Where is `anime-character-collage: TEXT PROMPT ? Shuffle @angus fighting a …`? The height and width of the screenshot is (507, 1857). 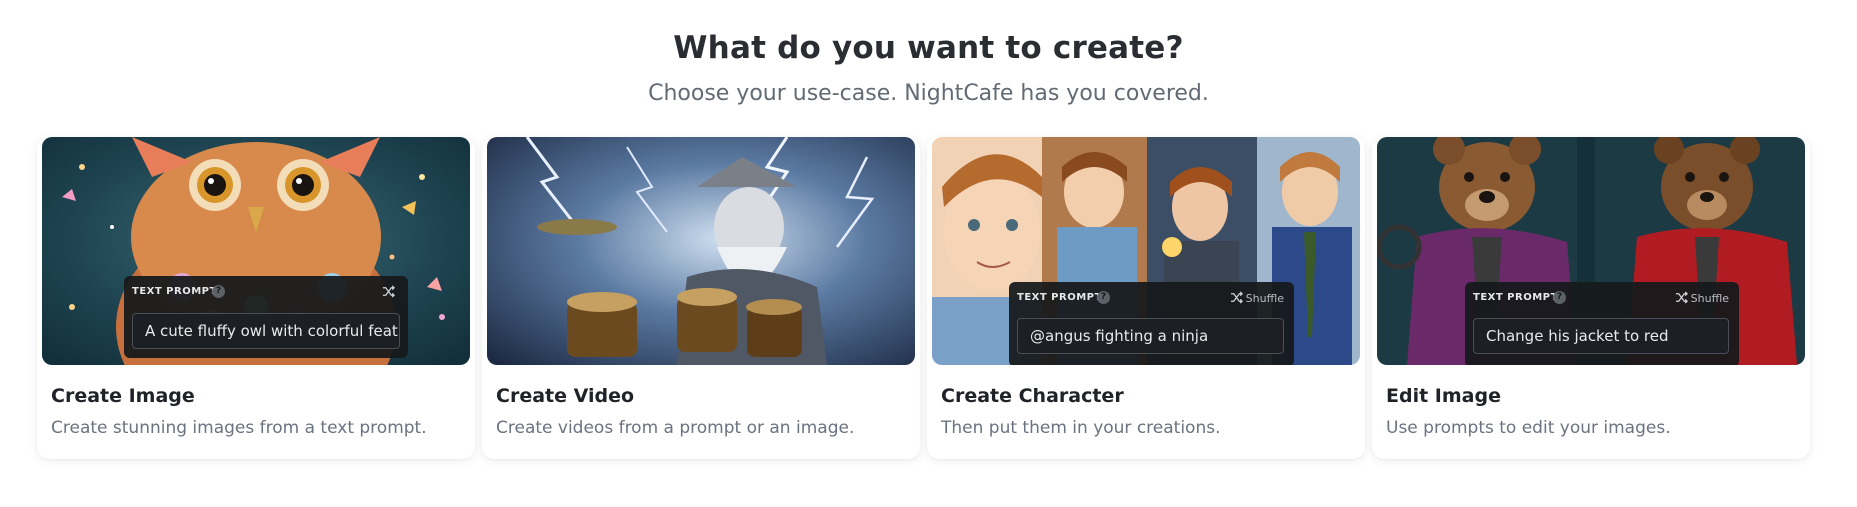 anime-character-collage: TEXT PROMPT ? Shuffle @angus fighting a … is located at coordinates (1146, 251).